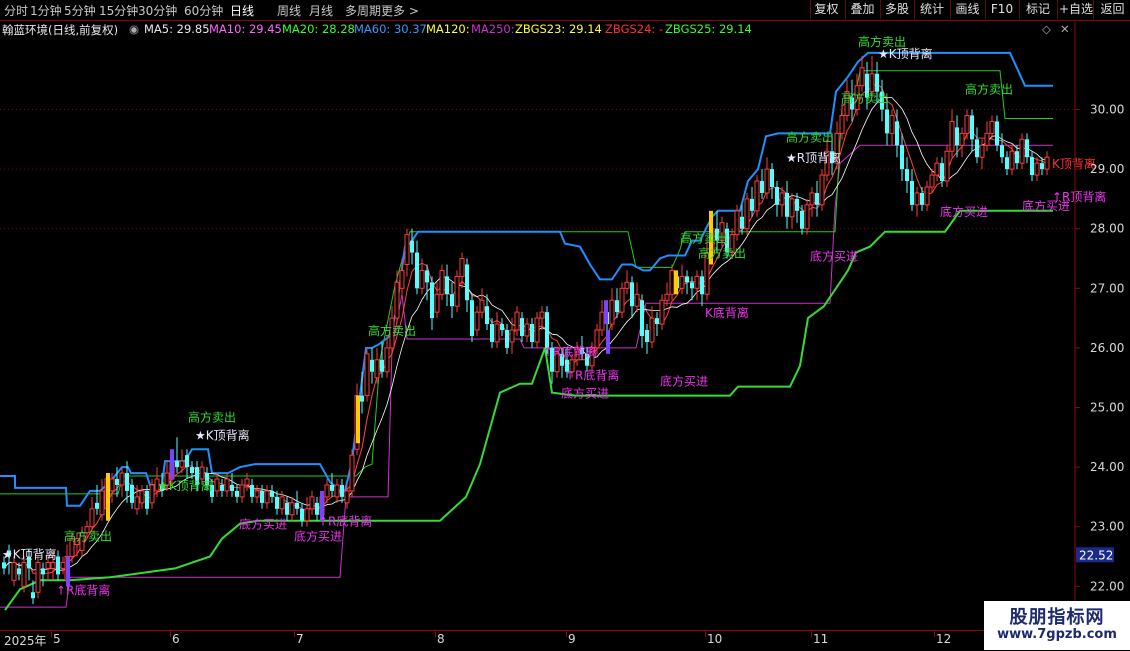 The width and height of the screenshot is (1130, 651). What do you see at coordinates (1065, 29) in the screenshot?
I see `close-icon: ✕` at bounding box center [1065, 29].